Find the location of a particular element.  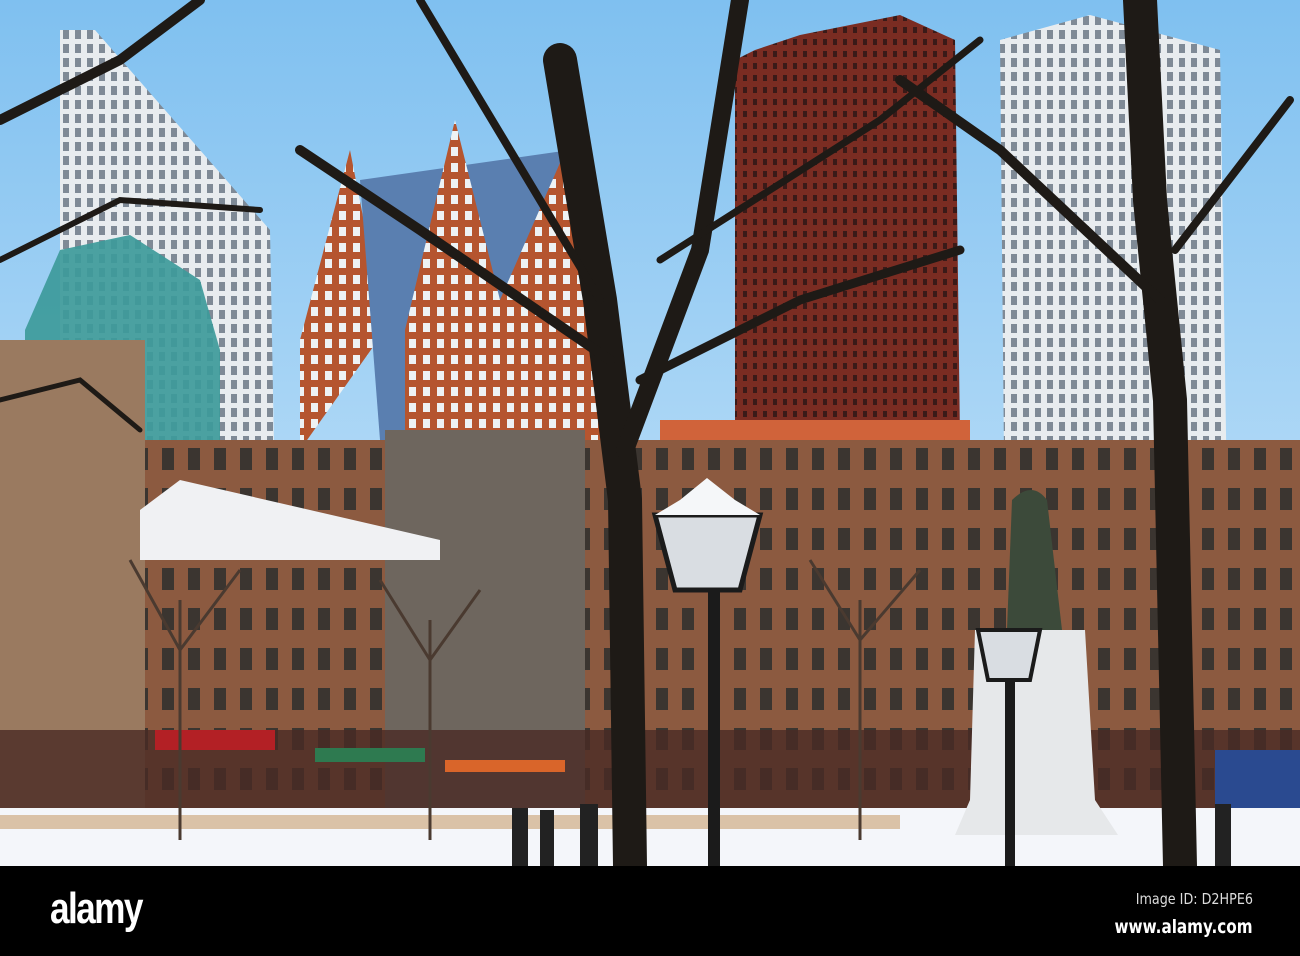

orange-awning is located at coordinates (505, 766).